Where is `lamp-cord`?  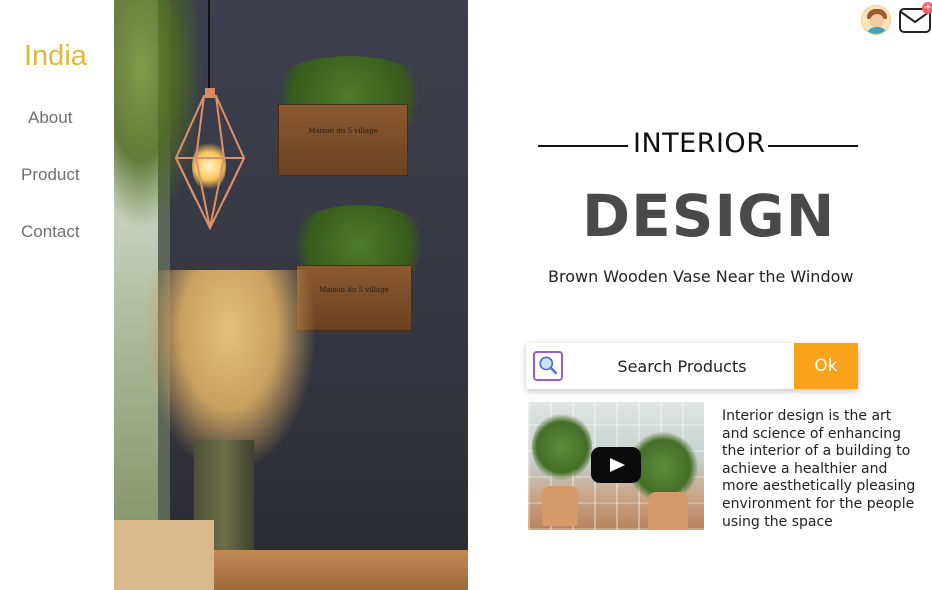
lamp-cord is located at coordinates (209, 45).